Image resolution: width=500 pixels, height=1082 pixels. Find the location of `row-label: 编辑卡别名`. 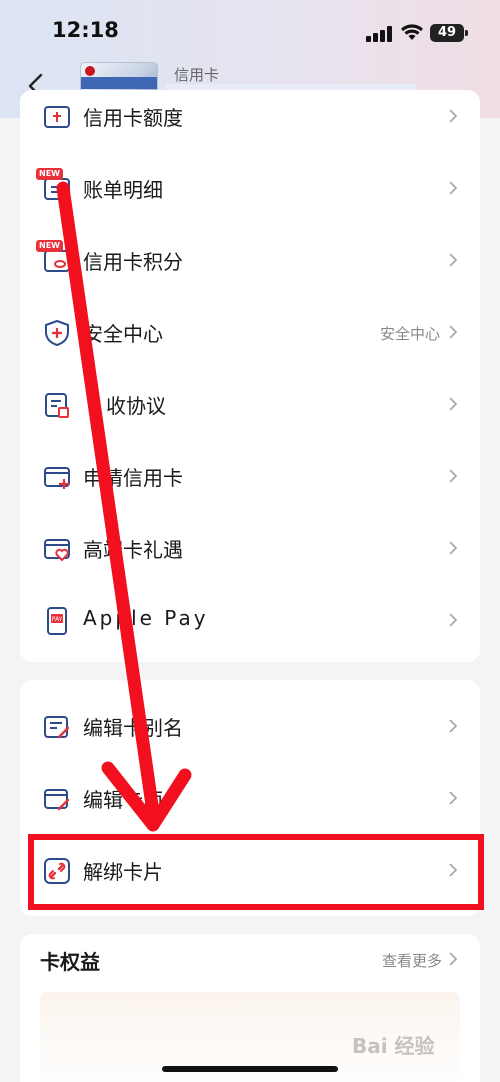

row-label: 编辑卡别名 is located at coordinates (133, 728).